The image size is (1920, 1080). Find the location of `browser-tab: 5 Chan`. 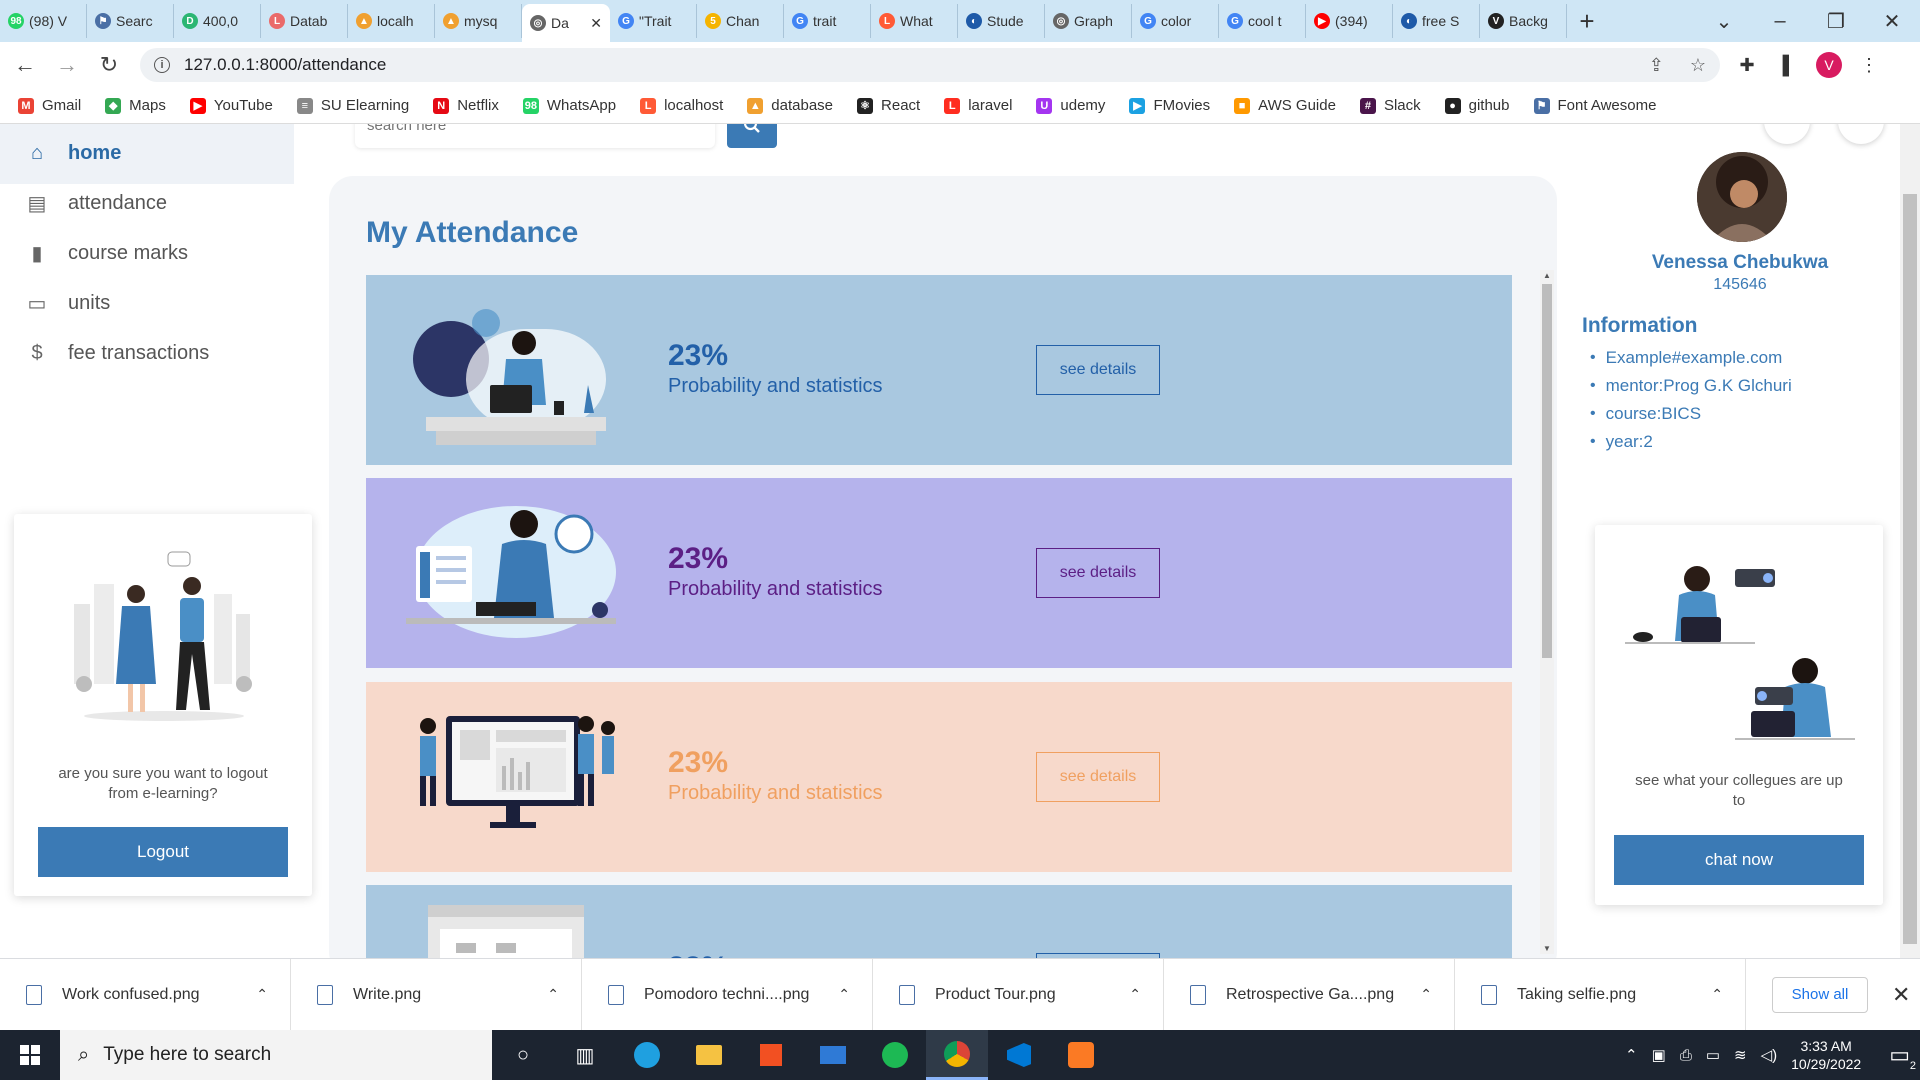

browser-tab: 5 Chan is located at coordinates (740, 21).